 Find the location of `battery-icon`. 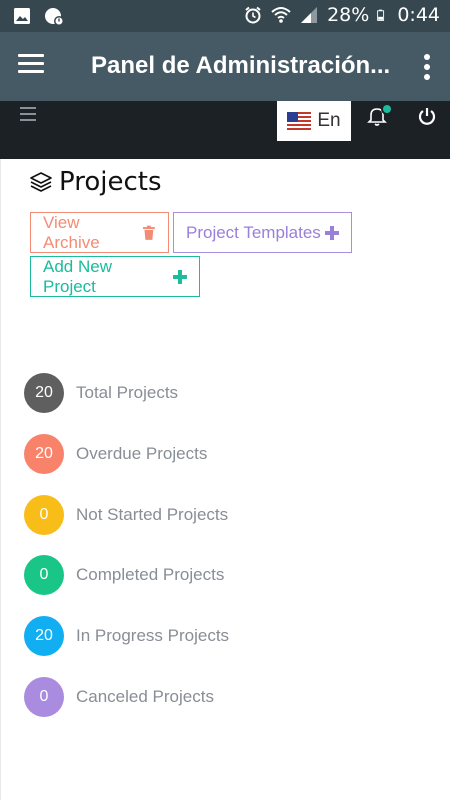

battery-icon is located at coordinates (381, 15).